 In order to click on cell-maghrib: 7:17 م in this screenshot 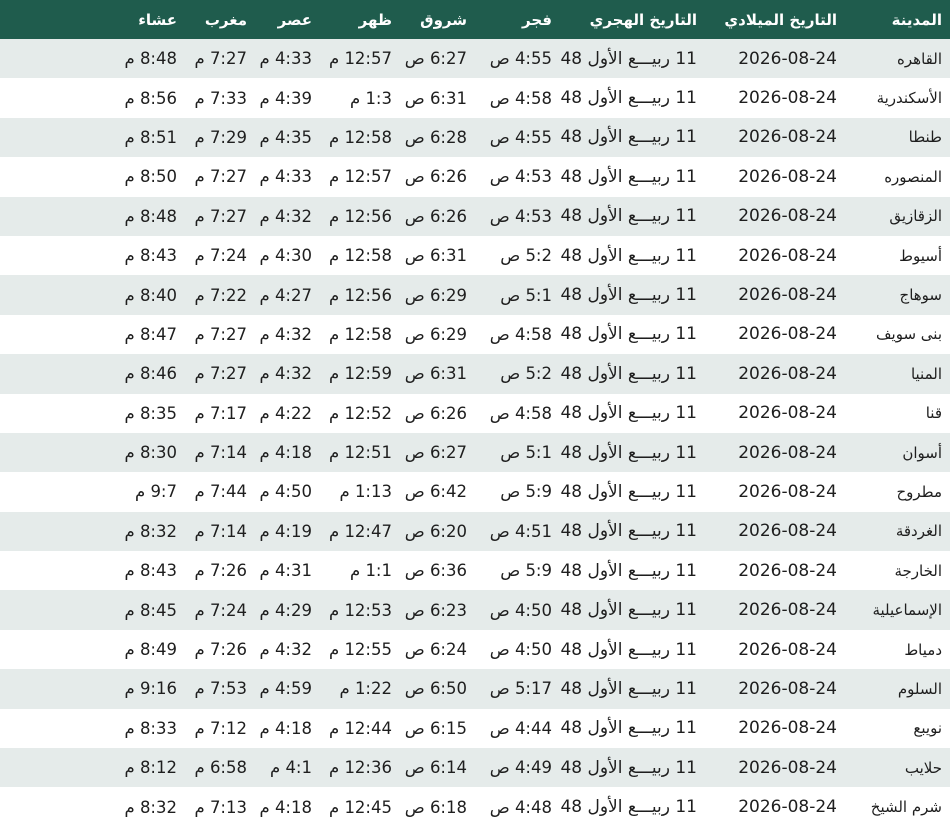, I will do `click(220, 413)`.